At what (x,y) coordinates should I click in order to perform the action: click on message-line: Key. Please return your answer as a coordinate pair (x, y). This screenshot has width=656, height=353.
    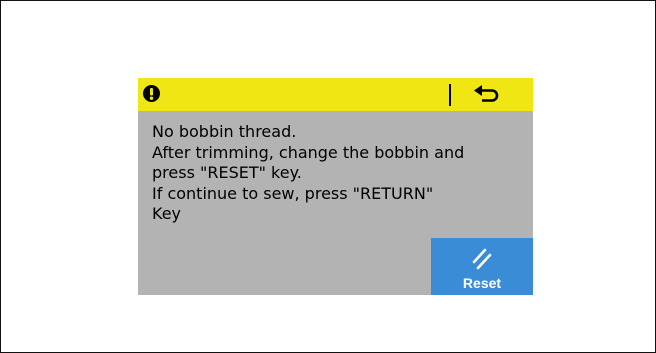
    Looking at the image, I should click on (167, 213).